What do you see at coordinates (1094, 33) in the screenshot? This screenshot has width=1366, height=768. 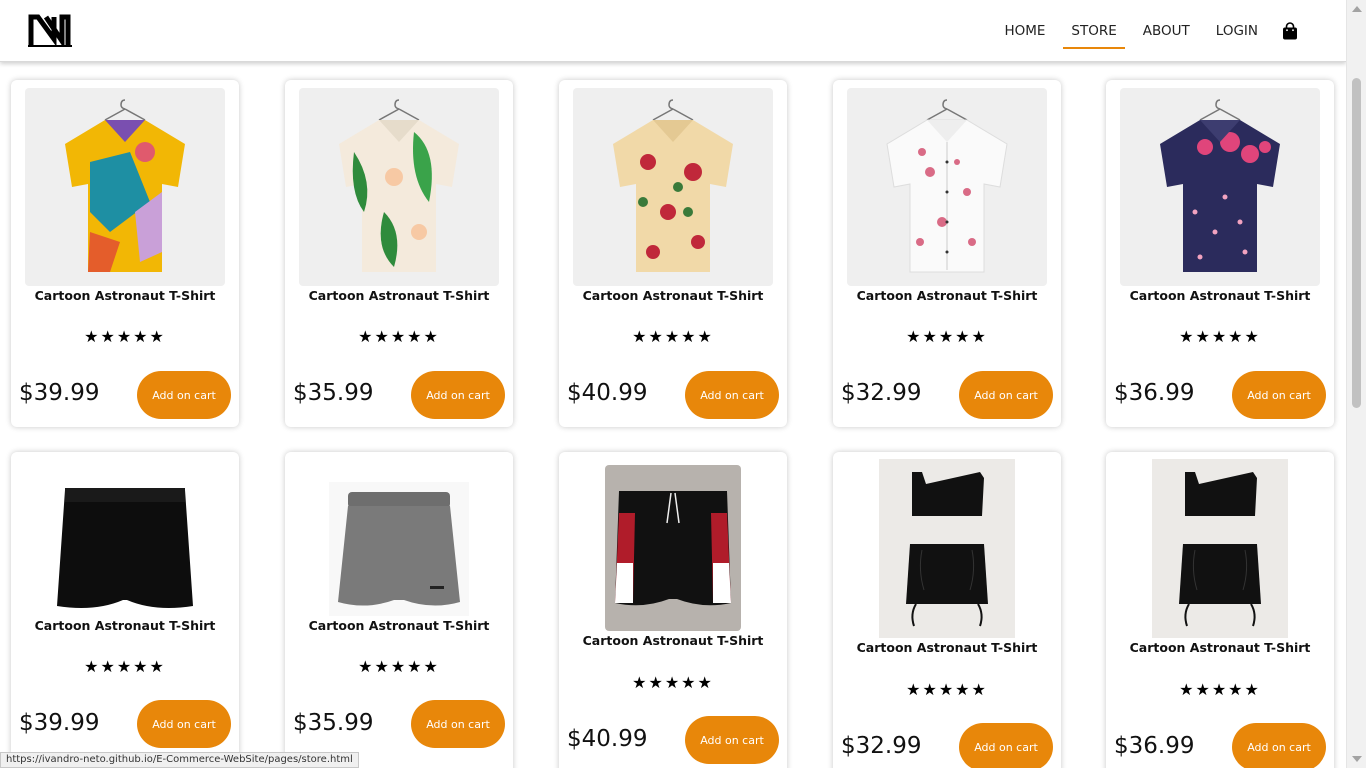 I see `nav-store: STORE` at bounding box center [1094, 33].